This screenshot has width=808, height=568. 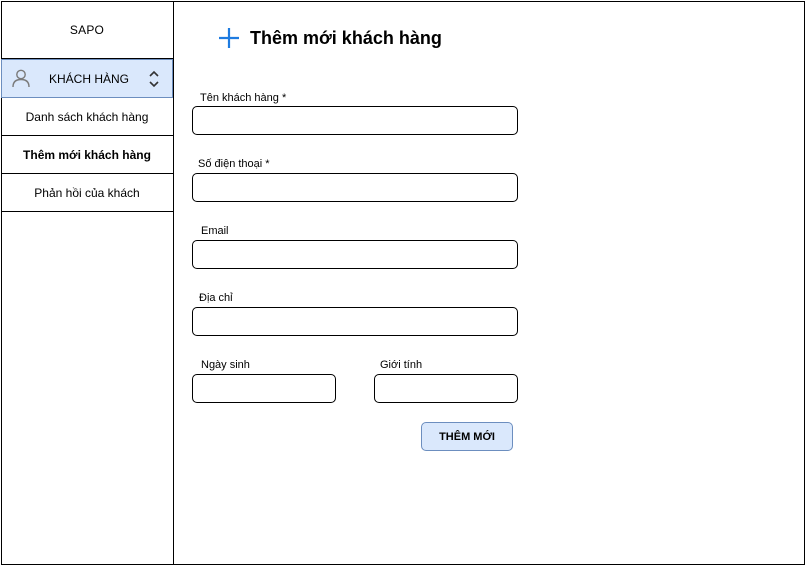 What do you see at coordinates (87, 193) in the screenshot?
I see `sidebar-item-customer-feedback: Phản hồi của khách` at bounding box center [87, 193].